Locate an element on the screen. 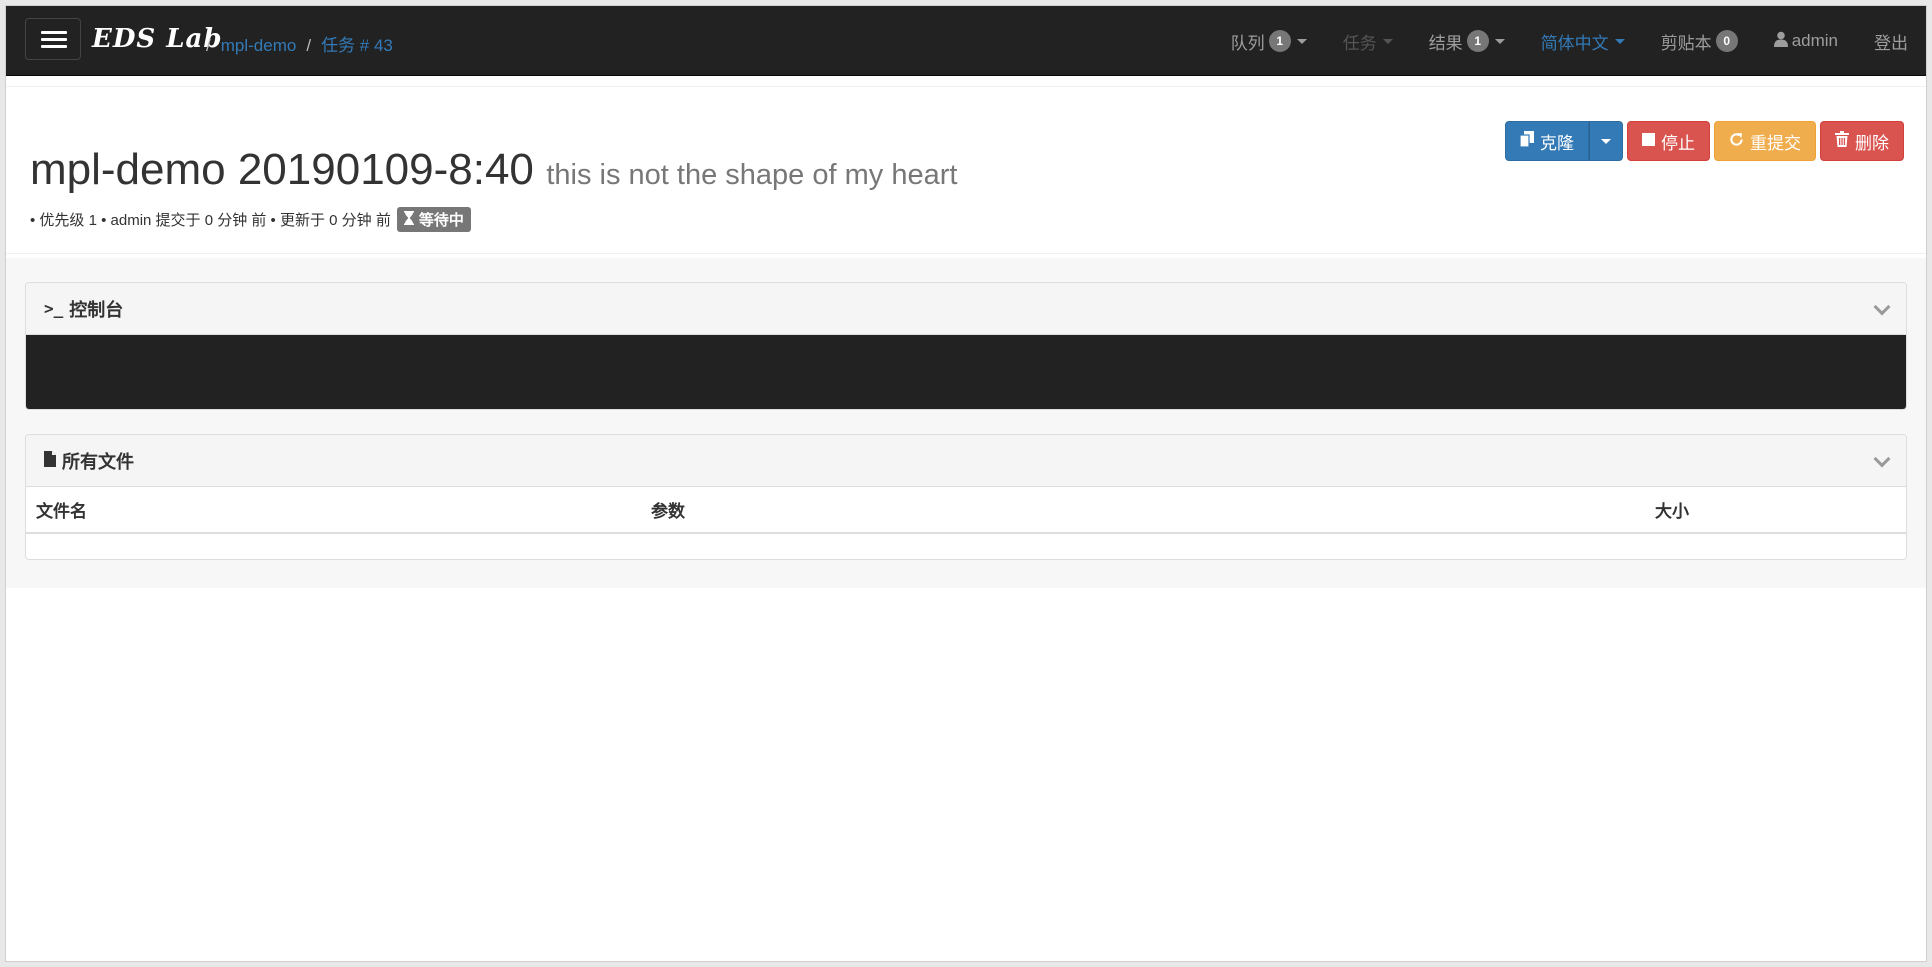 This screenshot has height=967, width=1932. stop-label: 停止 is located at coordinates (1678, 143).